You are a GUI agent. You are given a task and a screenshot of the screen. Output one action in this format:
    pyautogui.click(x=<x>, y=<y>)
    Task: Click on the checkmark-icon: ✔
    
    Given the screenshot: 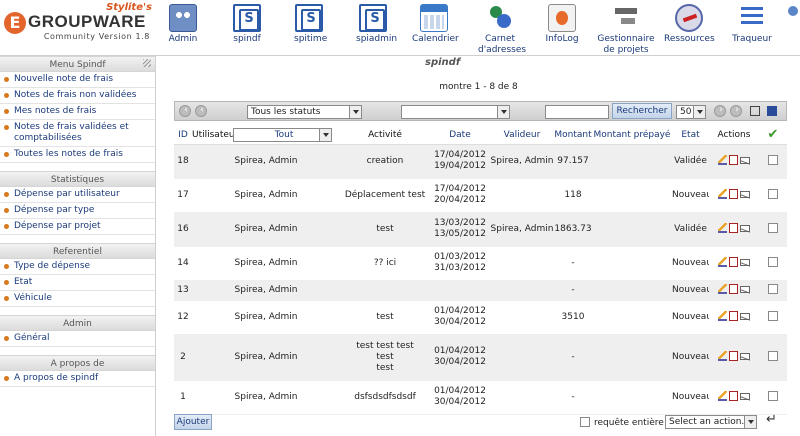 What is the action you would take?
    pyautogui.click(x=773, y=134)
    